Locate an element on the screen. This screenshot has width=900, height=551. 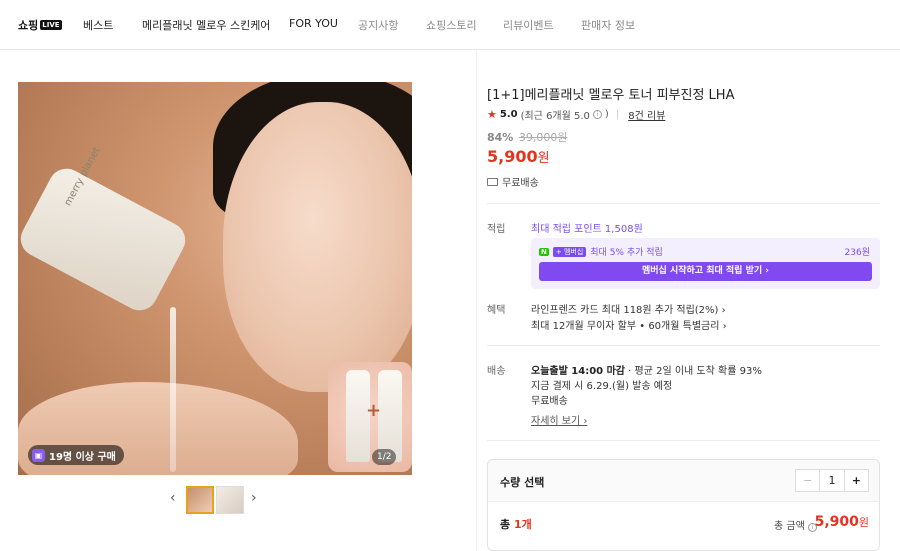
card-benefit-link: 라인프렌즈 카드 최대 118원 추가 적립(2%) › is located at coordinates (628, 308).